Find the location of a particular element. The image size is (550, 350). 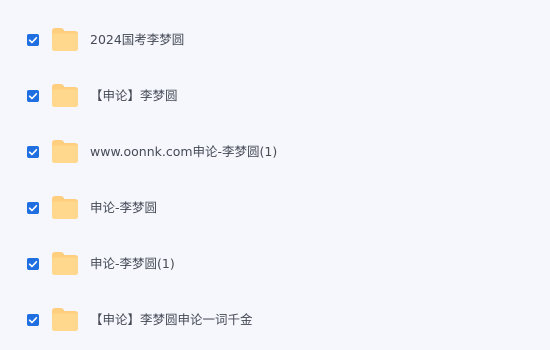

file-row: 【申论】李梦圆 is located at coordinates (275, 96).